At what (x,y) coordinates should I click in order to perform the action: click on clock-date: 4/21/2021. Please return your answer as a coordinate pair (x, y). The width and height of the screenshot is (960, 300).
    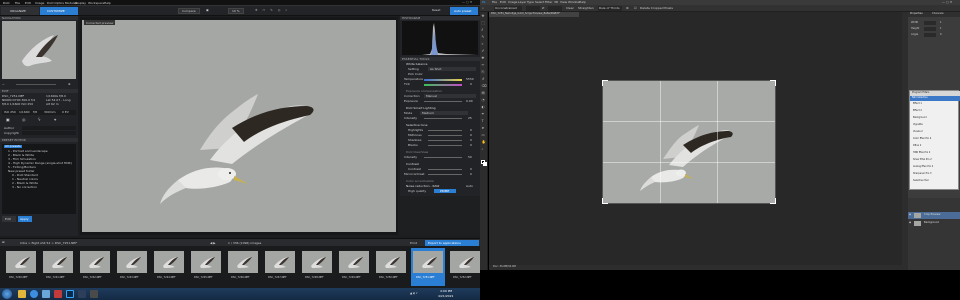
    Looking at the image, I should click on (445, 296).